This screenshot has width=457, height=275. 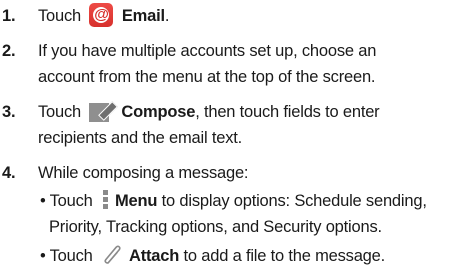 I want to click on step-1-period: ., so click(x=167, y=16).